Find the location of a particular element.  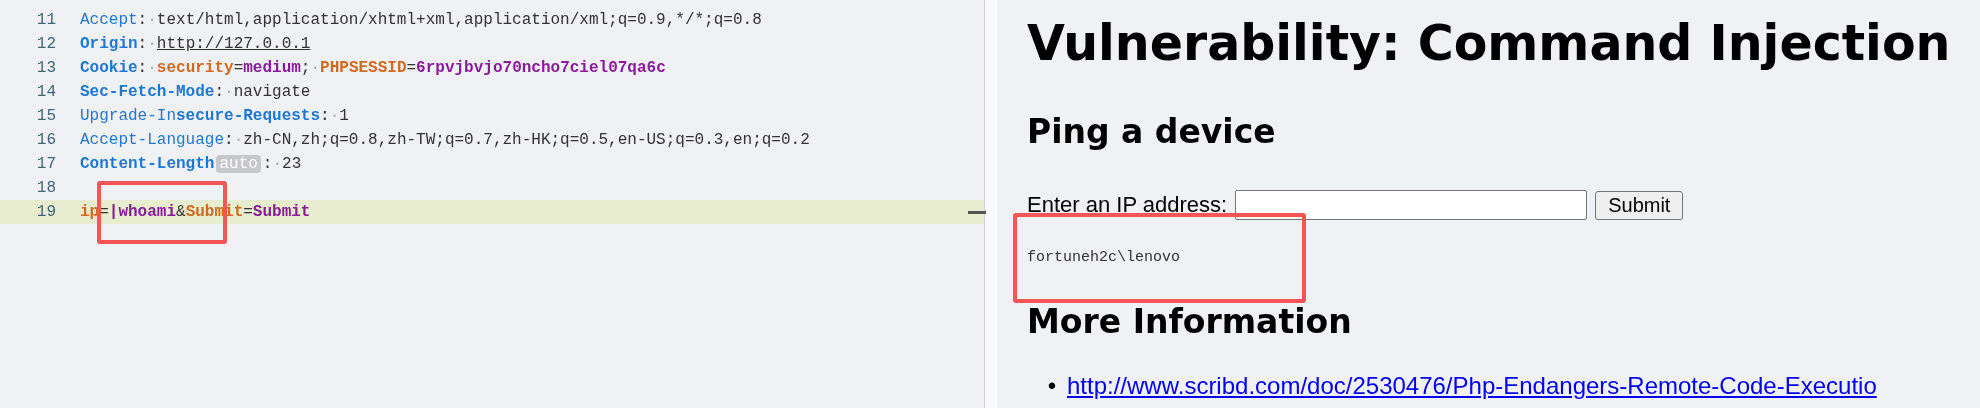

line-number: 17 is located at coordinates (46, 164).